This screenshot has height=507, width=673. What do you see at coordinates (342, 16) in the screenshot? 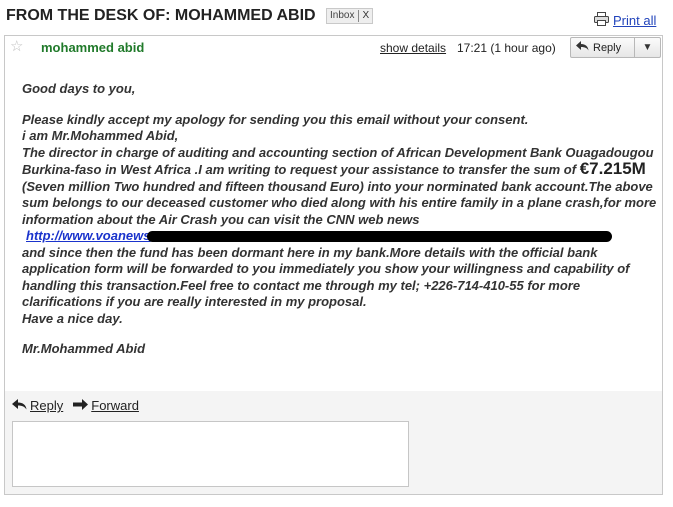
I see `inbox-label-text: Inbox` at bounding box center [342, 16].